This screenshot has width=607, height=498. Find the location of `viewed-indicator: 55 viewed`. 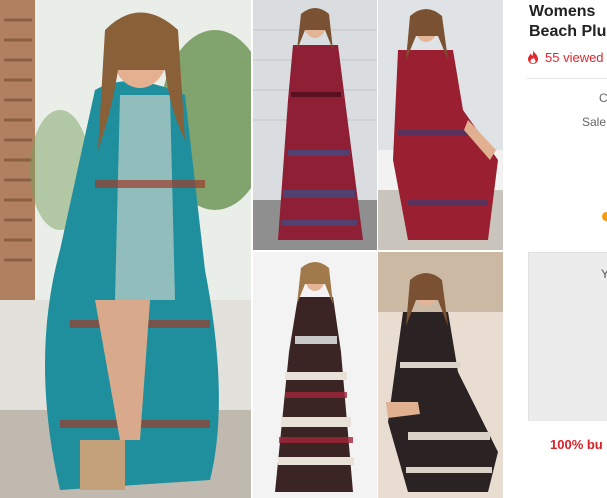

viewed-indicator: 55 viewed is located at coordinates (565, 57).